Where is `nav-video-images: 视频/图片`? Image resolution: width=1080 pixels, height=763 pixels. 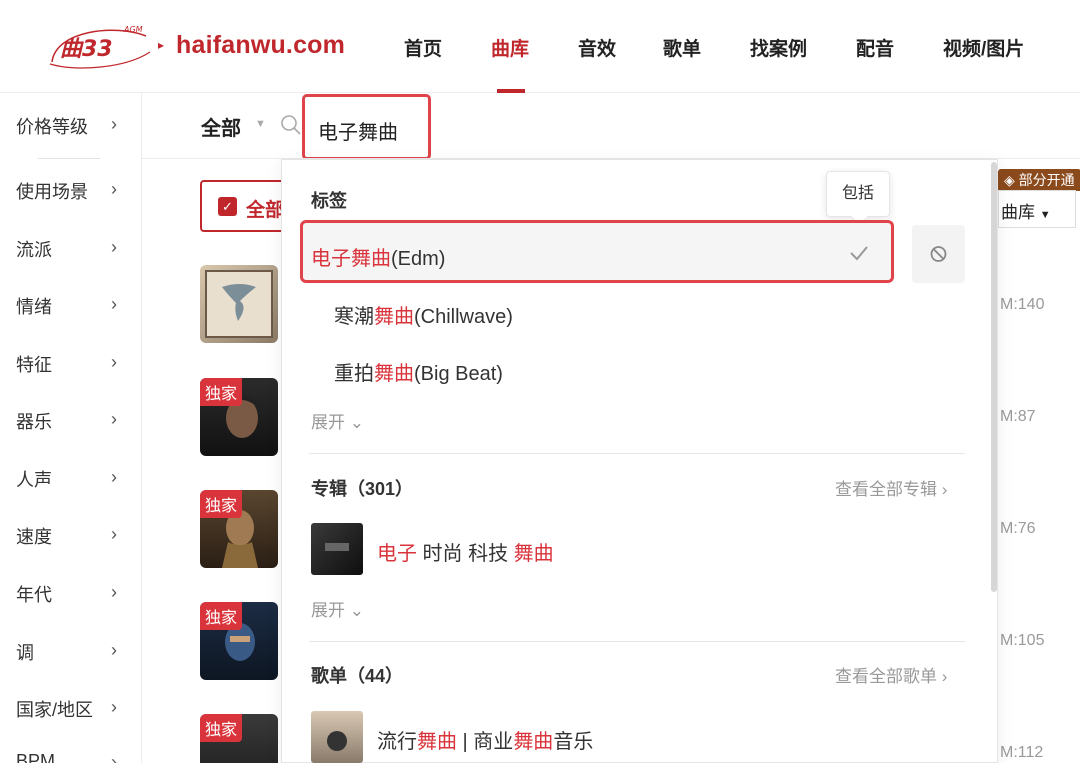 nav-video-images: 视频/图片 is located at coordinates (983, 49).